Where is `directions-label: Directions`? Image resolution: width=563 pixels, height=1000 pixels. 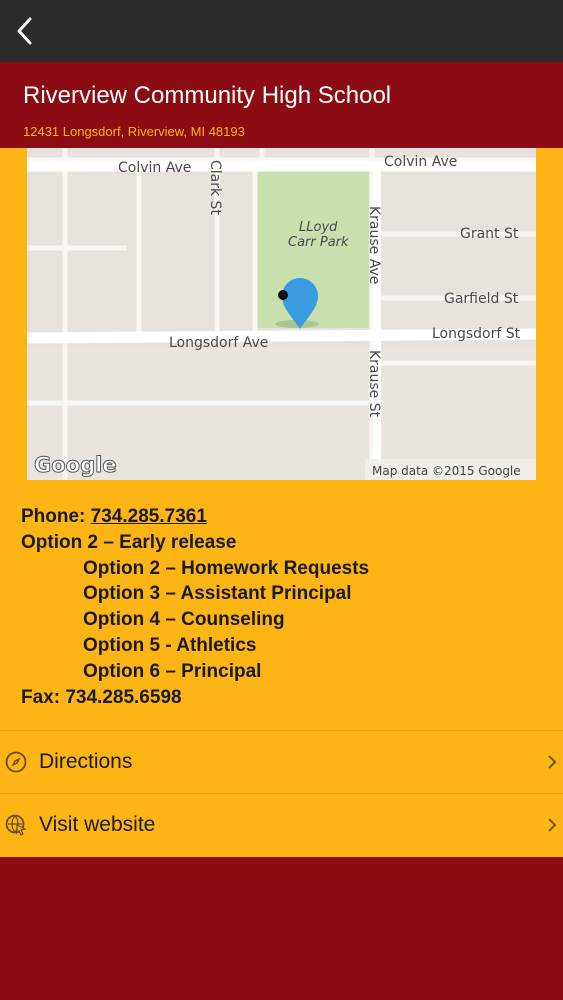
directions-label: Directions is located at coordinates (86, 761).